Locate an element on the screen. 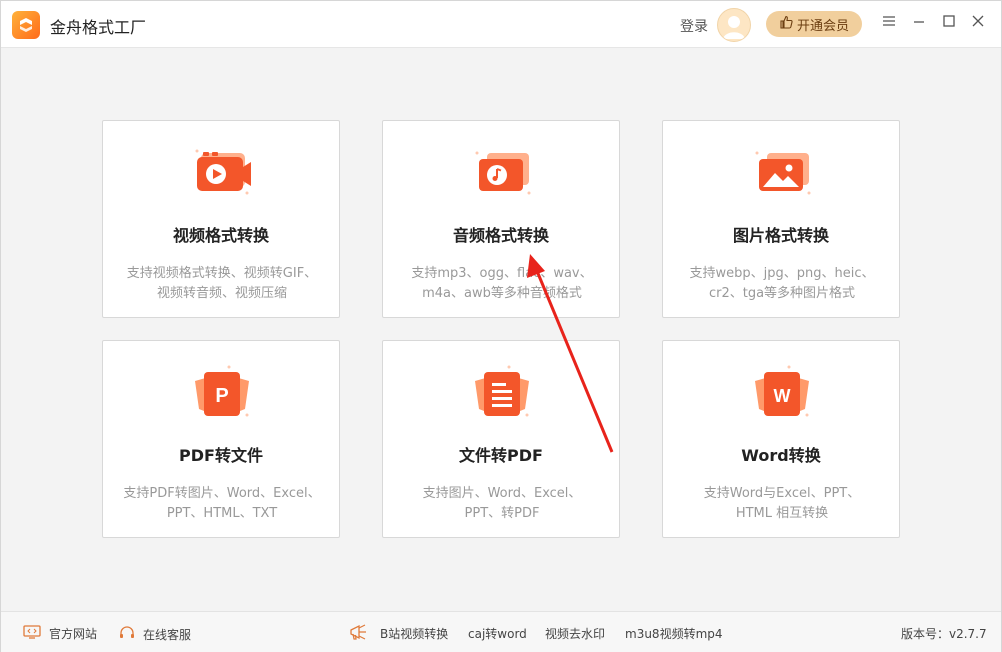  version-label: 版本号：v2.7.7 is located at coordinates (944, 633).